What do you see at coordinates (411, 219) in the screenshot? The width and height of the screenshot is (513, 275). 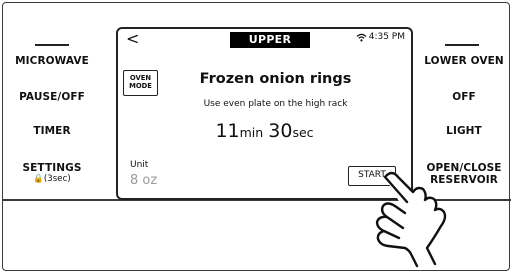 I see `pointing-hand-icon` at bounding box center [411, 219].